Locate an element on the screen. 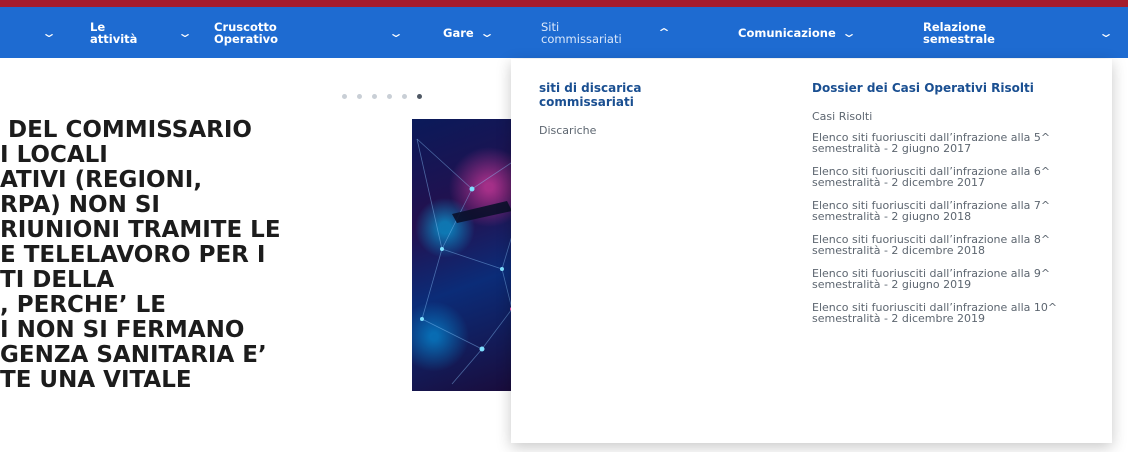 The image size is (1128, 452). menu-column-title: Dossier dei Casi Operativi Risolti is located at coordinates (937, 88).